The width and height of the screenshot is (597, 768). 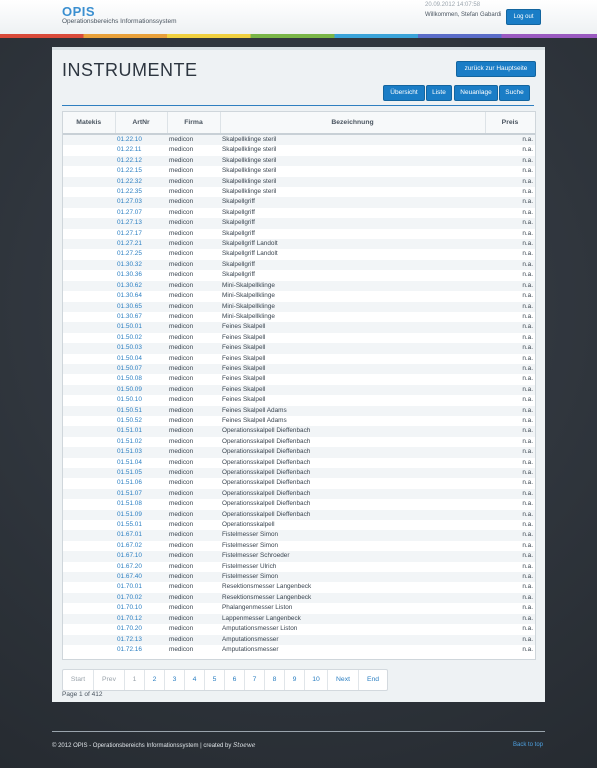 What do you see at coordinates (141, 567) in the screenshot?
I see `cell-artnr: 01.67.20` at bounding box center [141, 567].